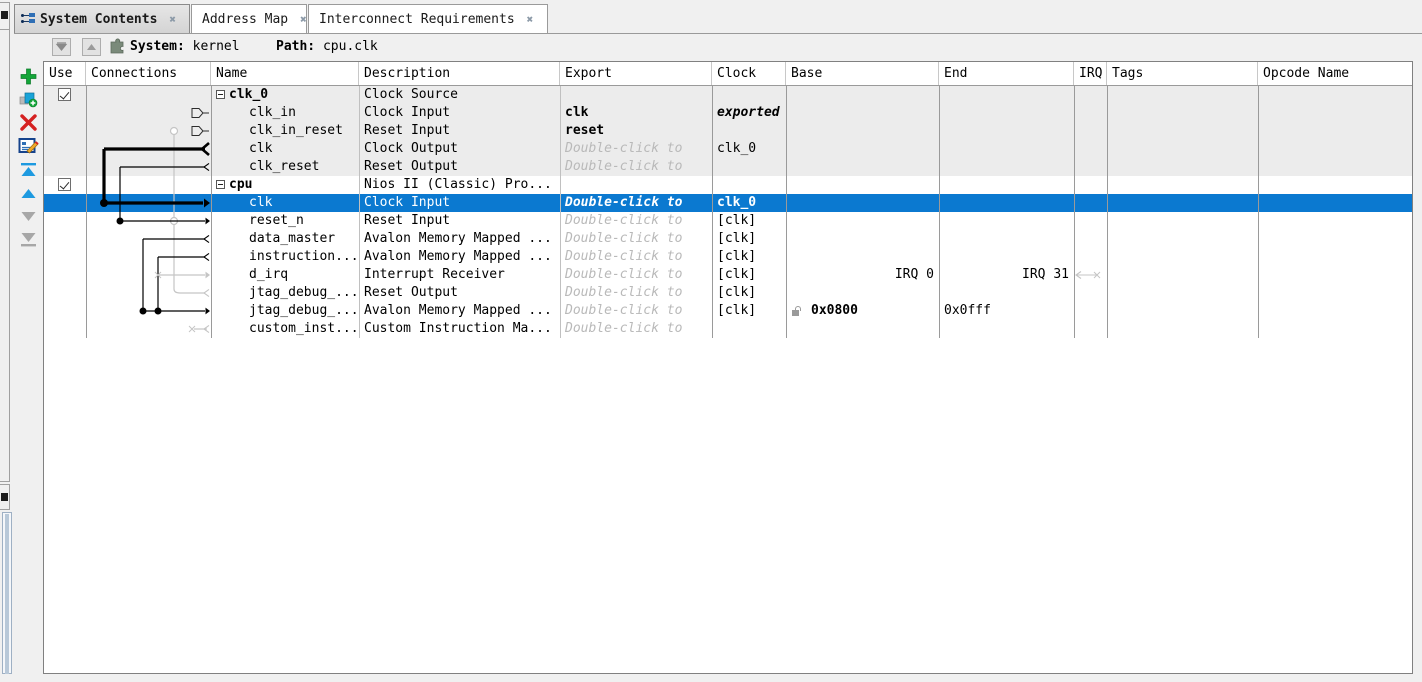 The height and width of the screenshot is (682, 1422). Describe the element at coordinates (459, 149) in the screenshot. I see `cell-description: Clock Output` at that location.